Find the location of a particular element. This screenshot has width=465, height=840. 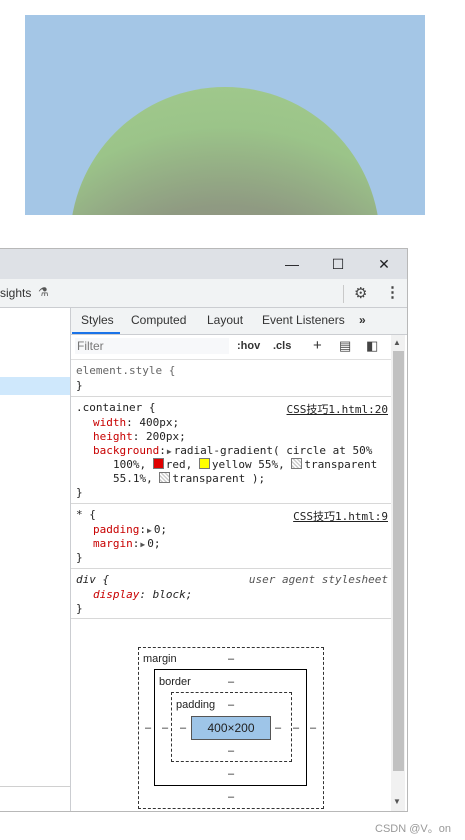

toggle-sidebar-icon: ◧ is located at coordinates (372, 346).